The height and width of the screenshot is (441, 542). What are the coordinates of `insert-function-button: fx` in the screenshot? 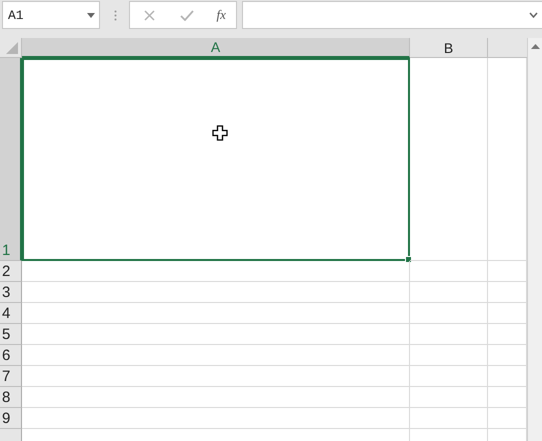 It's located at (221, 15).